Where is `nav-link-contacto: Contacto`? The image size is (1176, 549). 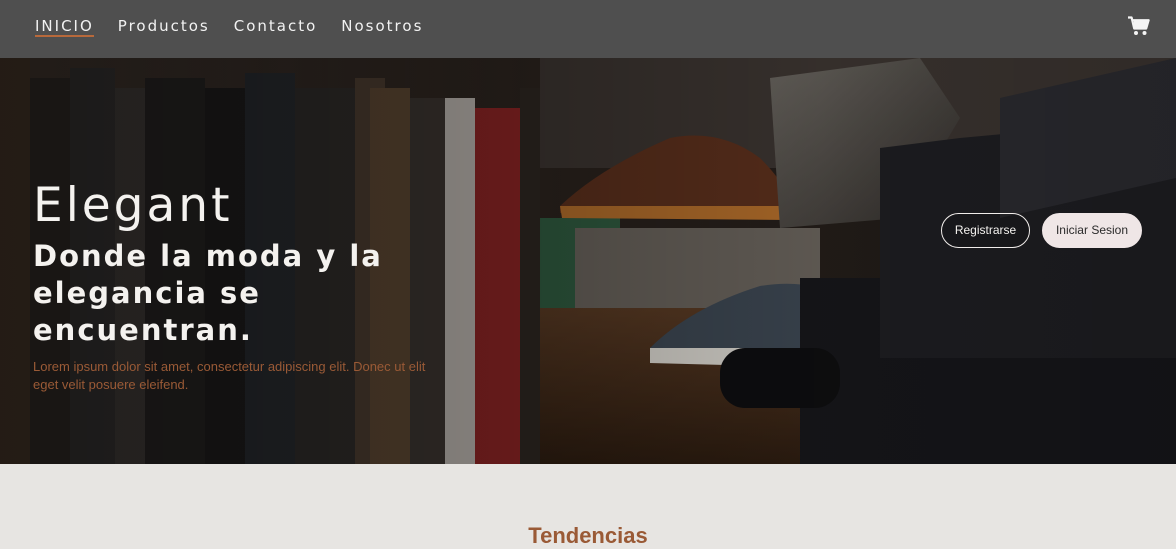
nav-link-contacto: Contacto is located at coordinates (276, 27).